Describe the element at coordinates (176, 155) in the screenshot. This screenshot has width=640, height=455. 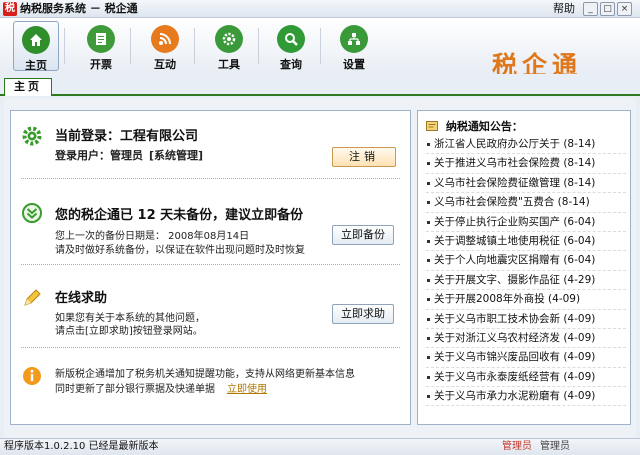
I see `login-role: [系统管理]` at that location.